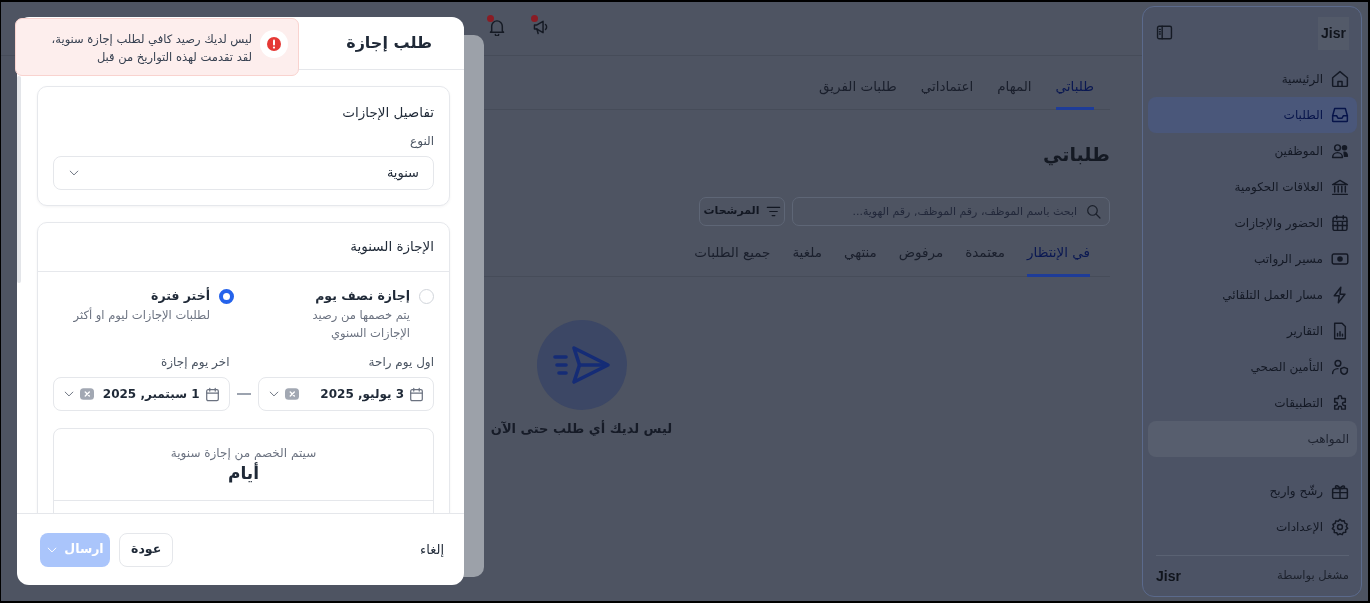 The width and height of the screenshot is (1370, 603). Describe the element at coordinates (360, 324) in the screenshot. I see `option-description: يتم خصمها من رصيد الإجازات السنوي` at that location.